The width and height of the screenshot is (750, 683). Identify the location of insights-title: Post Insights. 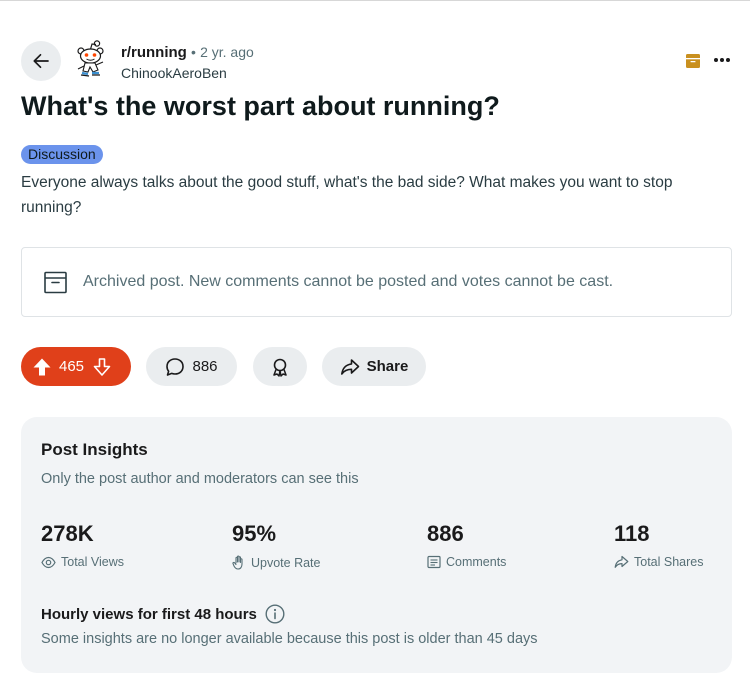
(94, 449).